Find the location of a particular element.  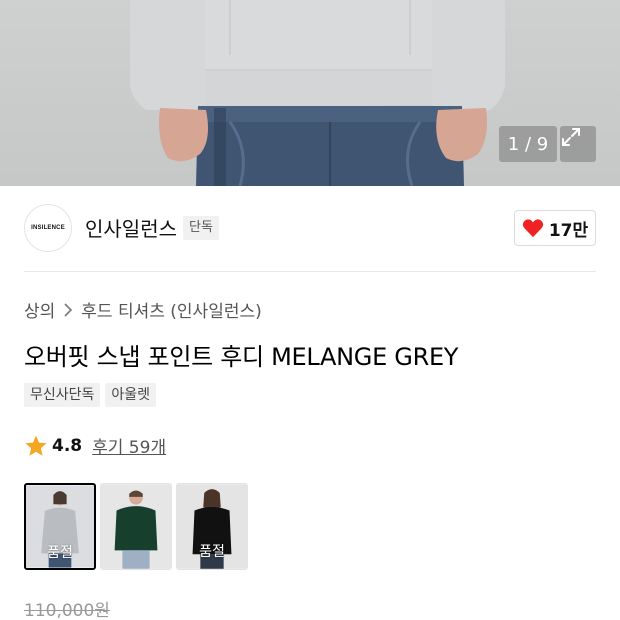

like-count: 17만 is located at coordinates (568, 230).